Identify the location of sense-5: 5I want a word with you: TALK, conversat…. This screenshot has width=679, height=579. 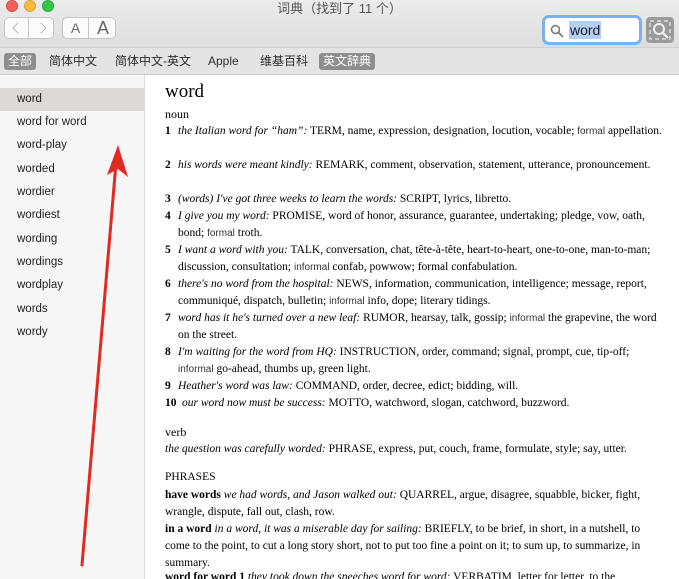
(415, 259).